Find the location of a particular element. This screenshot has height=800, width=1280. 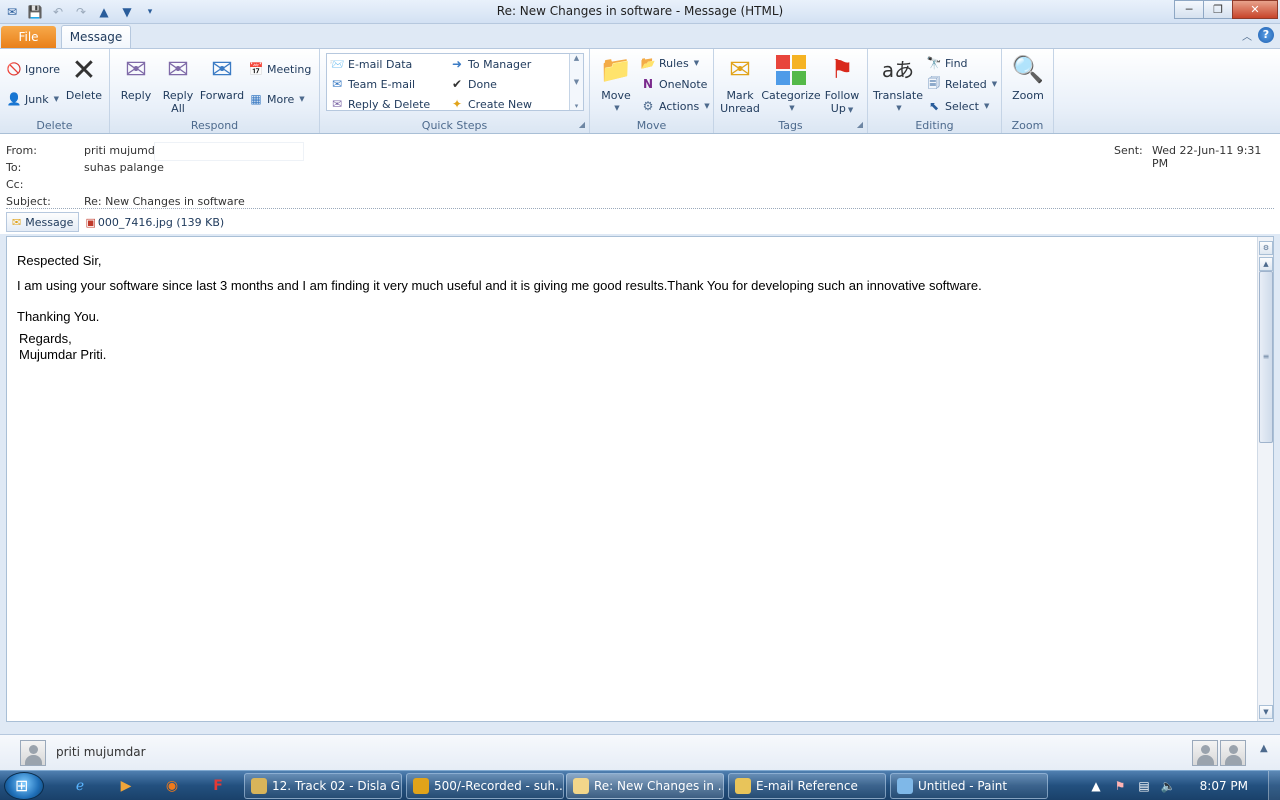

taskbar-item-email-reference: E-mail Reference is located at coordinates (807, 786).